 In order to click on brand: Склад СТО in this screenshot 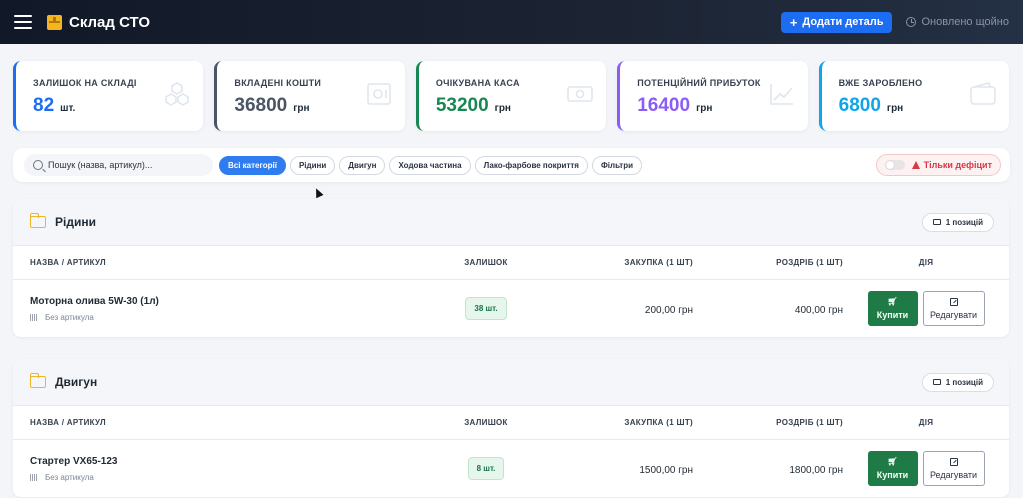, I will do `click(98, 22)`.